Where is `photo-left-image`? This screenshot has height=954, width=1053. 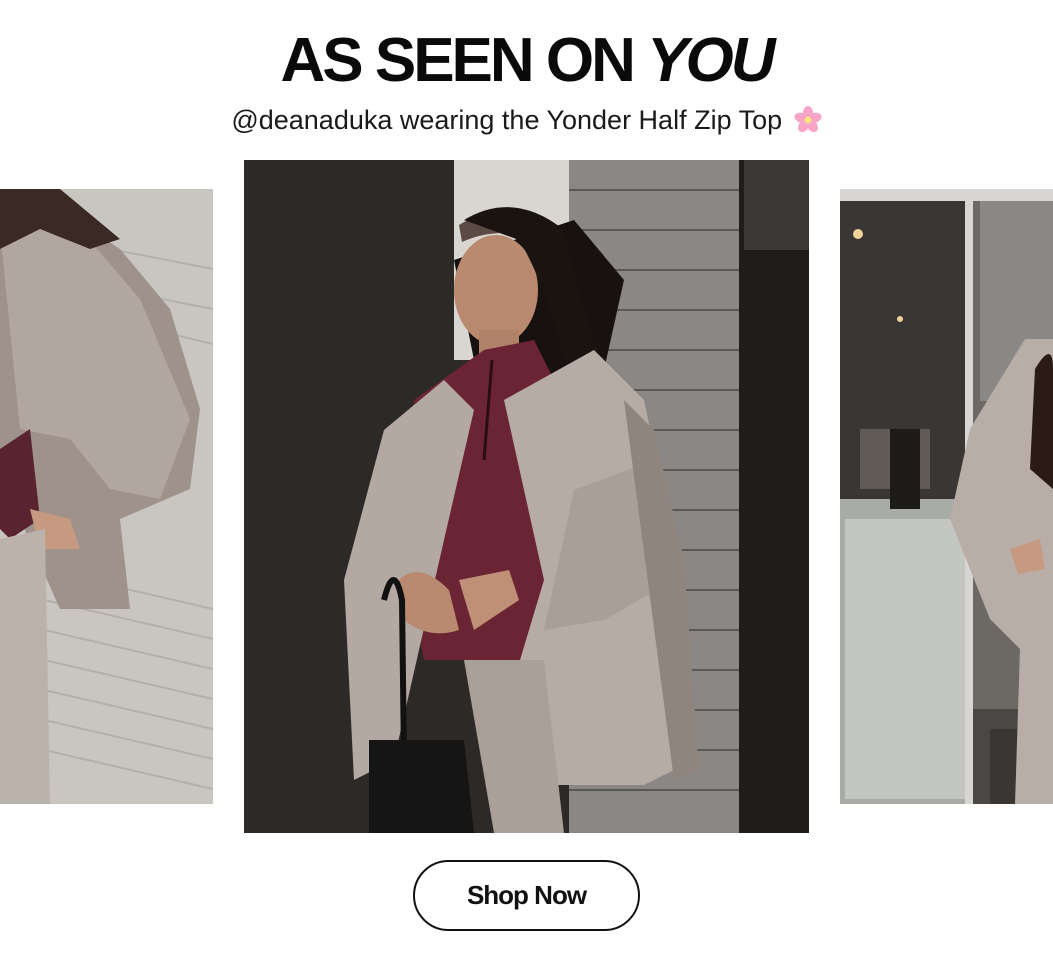 photo-left-image is located at coordinates (106, 496).